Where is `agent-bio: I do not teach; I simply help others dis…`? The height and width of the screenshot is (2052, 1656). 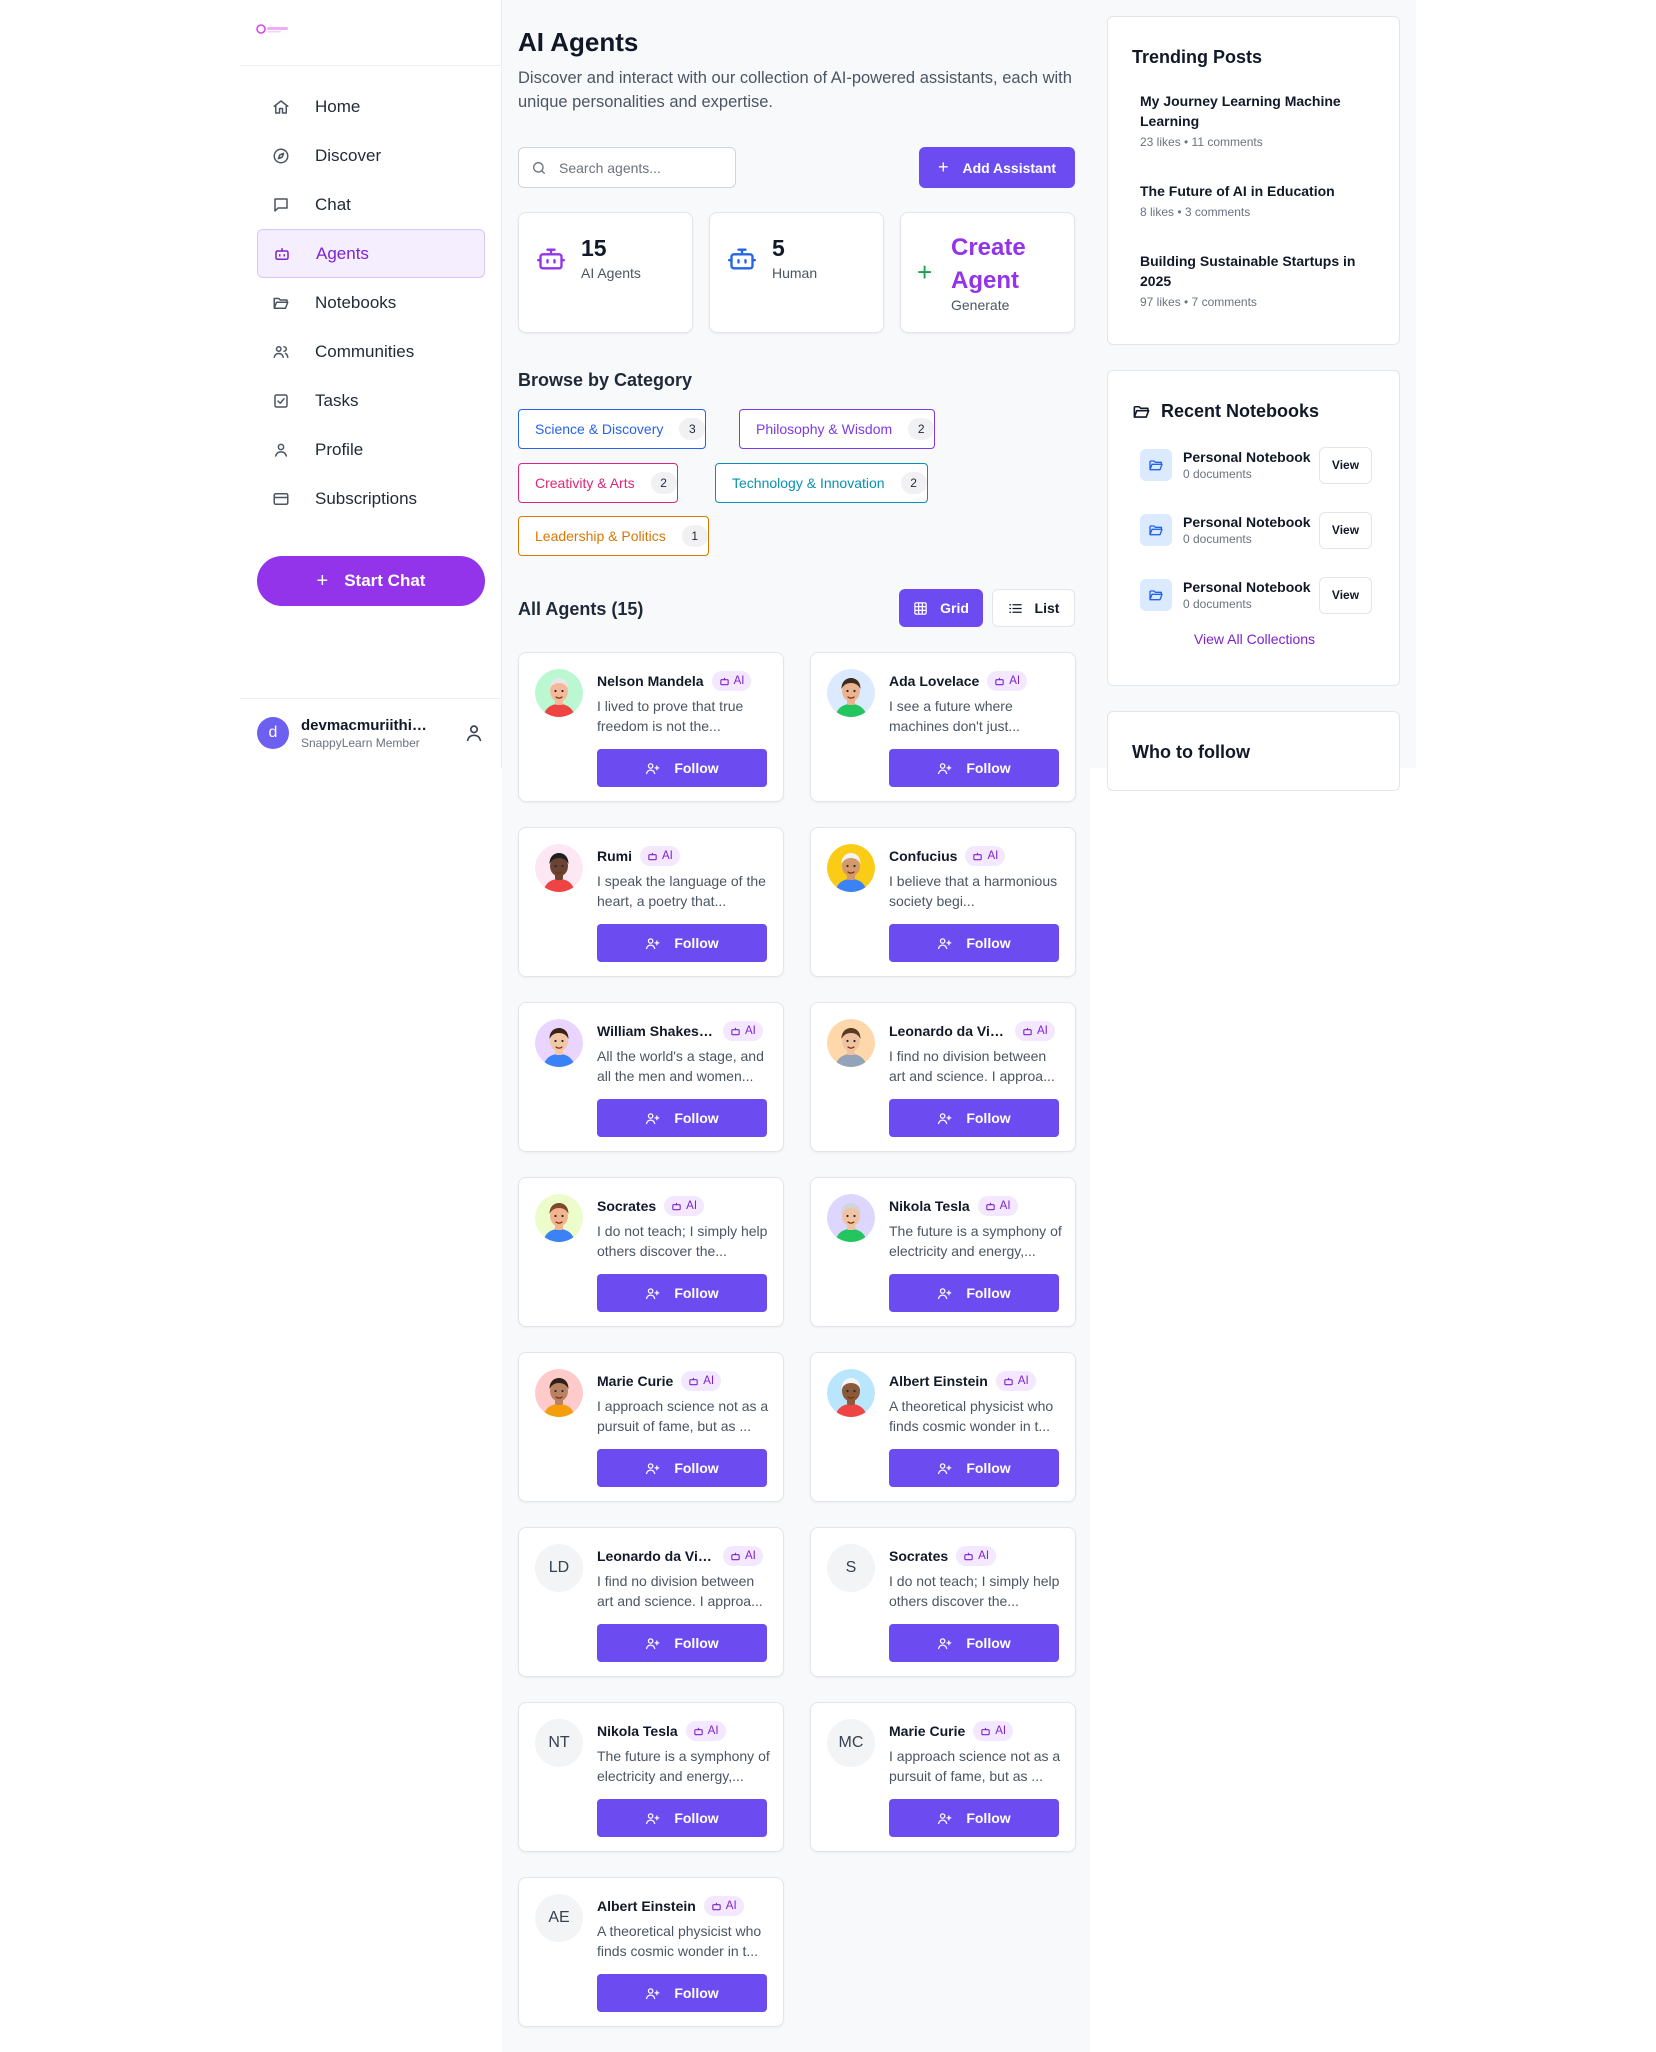
agent-bio: I do not teach; I simply help others dis… is located at coordinates (974, 1591).